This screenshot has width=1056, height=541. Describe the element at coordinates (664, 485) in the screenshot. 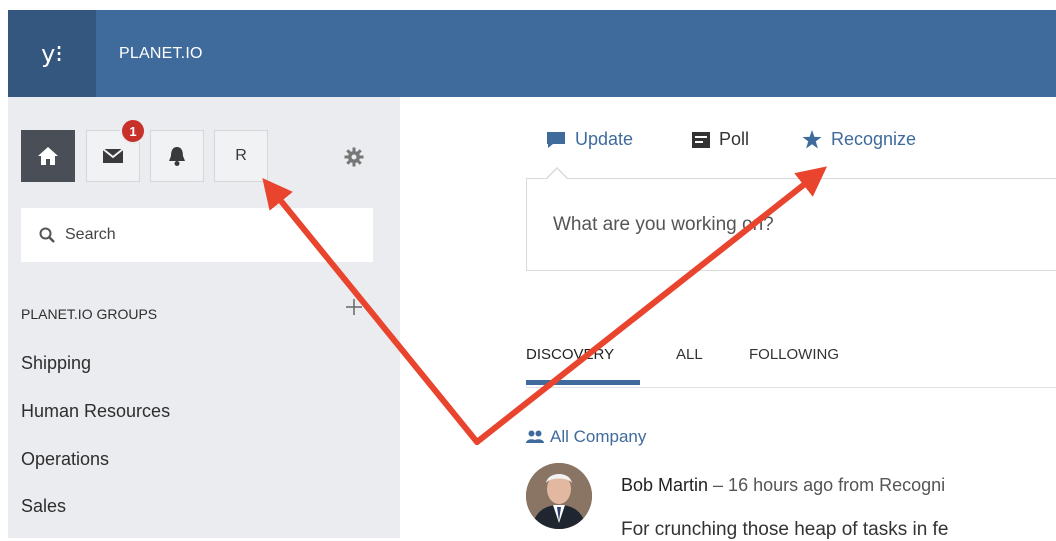

I see `post-author: Bob Martin` at that location.